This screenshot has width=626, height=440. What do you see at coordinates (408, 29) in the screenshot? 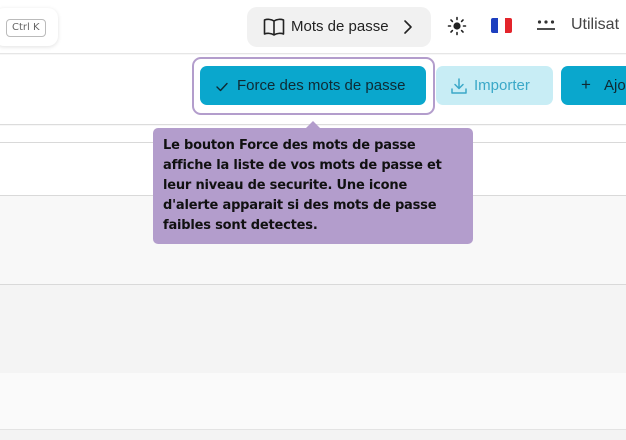
I see `chevron-right-icon` at bounding box center [408, 29].